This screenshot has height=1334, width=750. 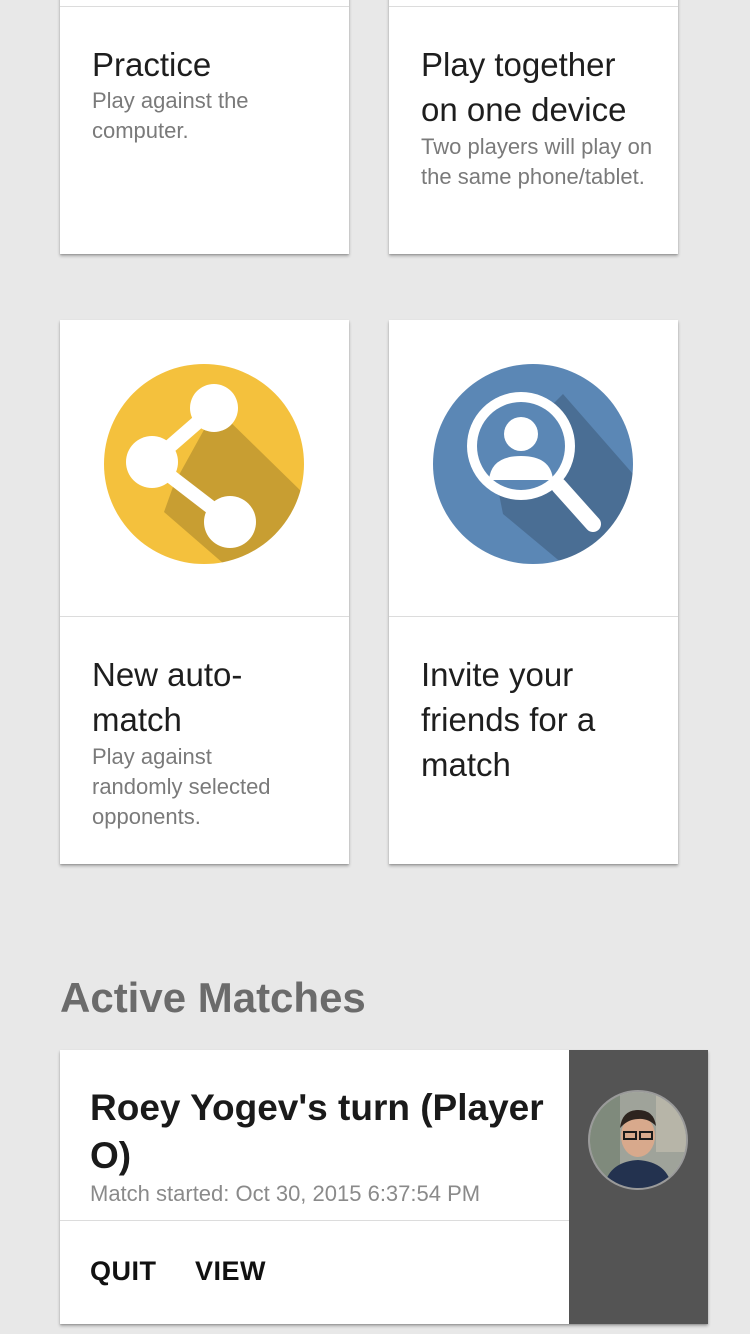 What do you see at coordinates (533, 464) in the screenshot?
I see `person-search-icon` at bounding box center [533, 464].